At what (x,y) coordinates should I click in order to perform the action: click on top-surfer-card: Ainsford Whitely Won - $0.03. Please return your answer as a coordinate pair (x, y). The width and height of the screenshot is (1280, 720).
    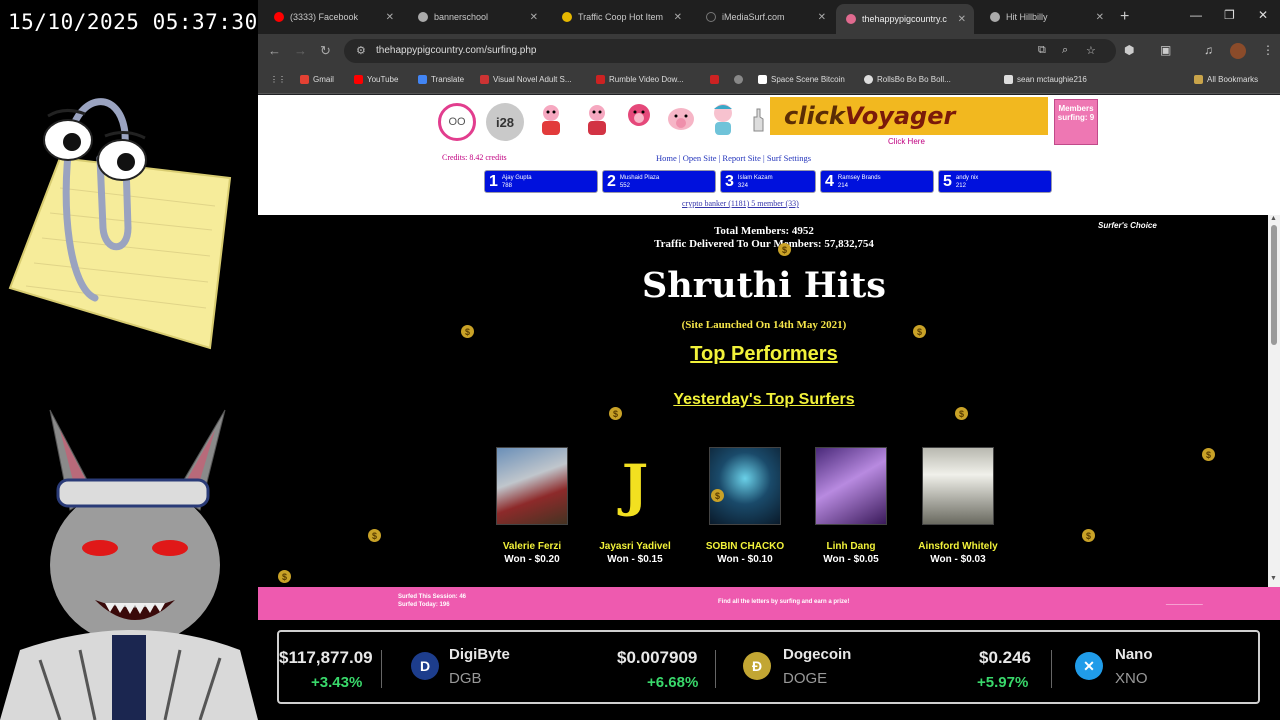
    Looking at the image, I should click on (958, 506).